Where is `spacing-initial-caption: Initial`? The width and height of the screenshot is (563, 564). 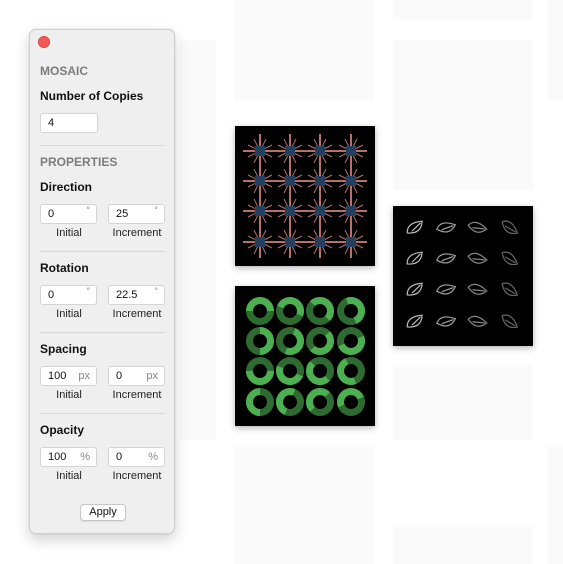 spacing-initial-caption: Initial is located at coordinates (69, 395).